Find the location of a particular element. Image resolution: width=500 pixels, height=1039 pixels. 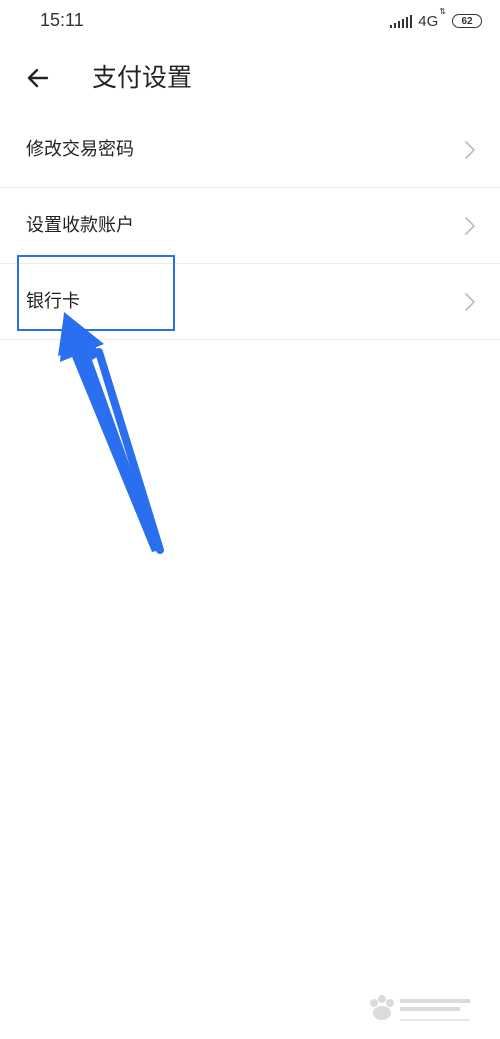

status-indicators: 4G⇅ 62 is located at coordinates (436, 18).